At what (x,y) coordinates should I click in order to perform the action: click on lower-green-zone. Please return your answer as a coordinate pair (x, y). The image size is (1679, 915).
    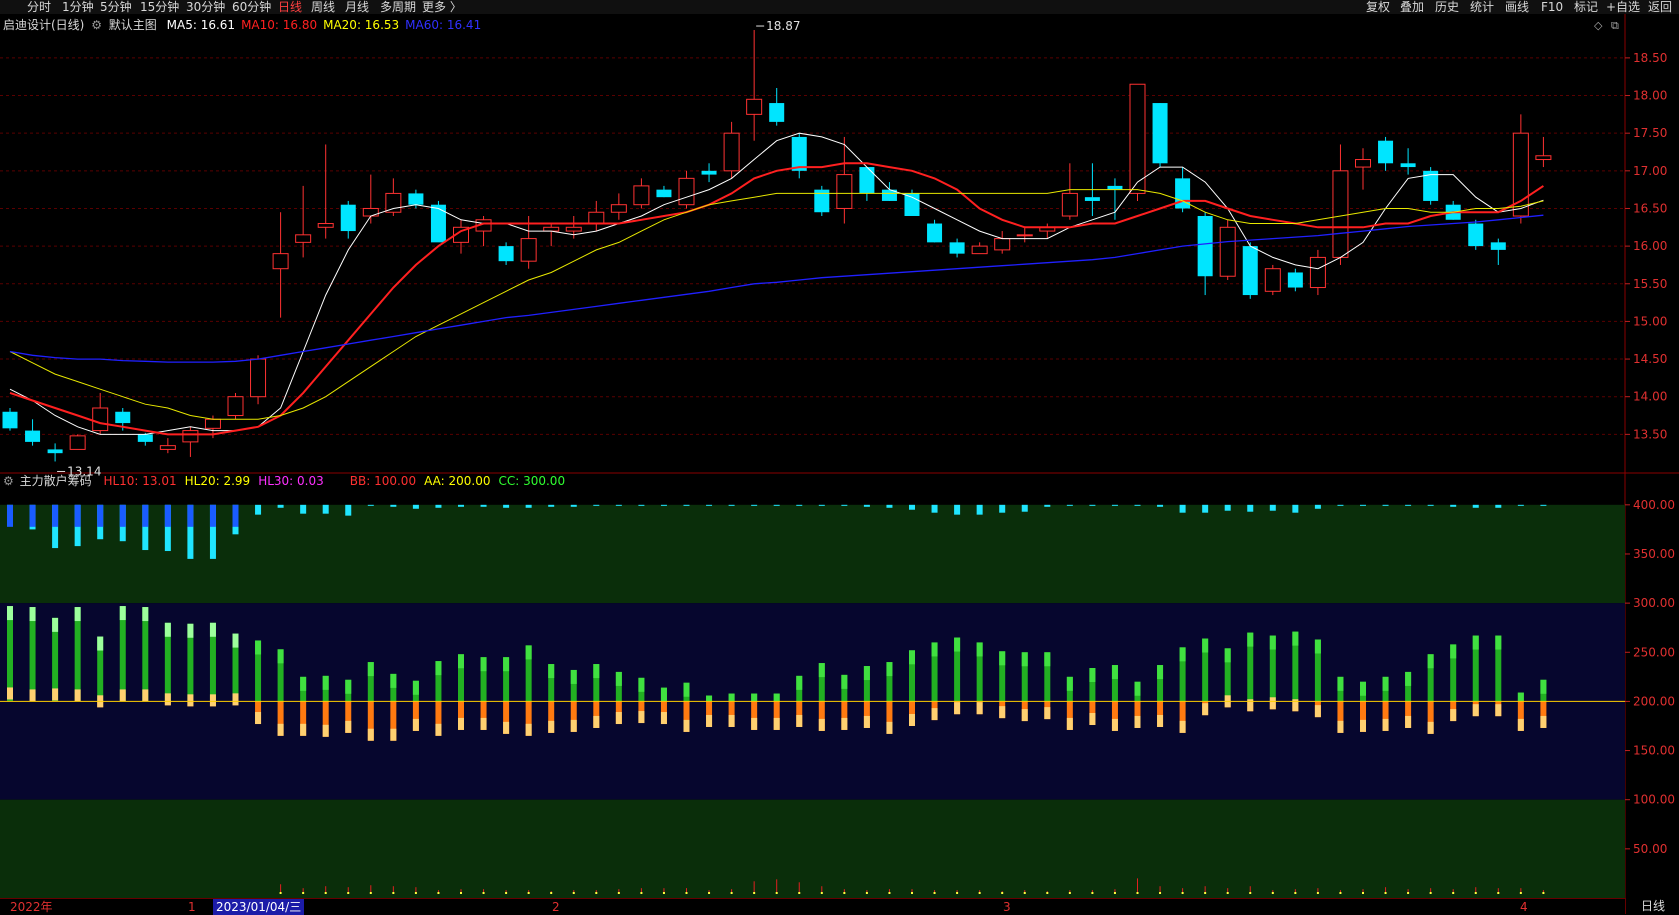
    Looking at the image, I should click on (812, 848).